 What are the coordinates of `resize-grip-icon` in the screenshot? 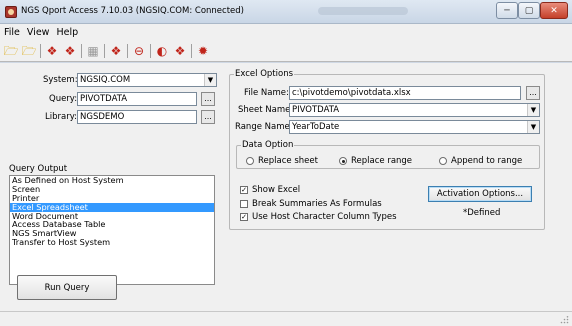 It's located at (564, 320).